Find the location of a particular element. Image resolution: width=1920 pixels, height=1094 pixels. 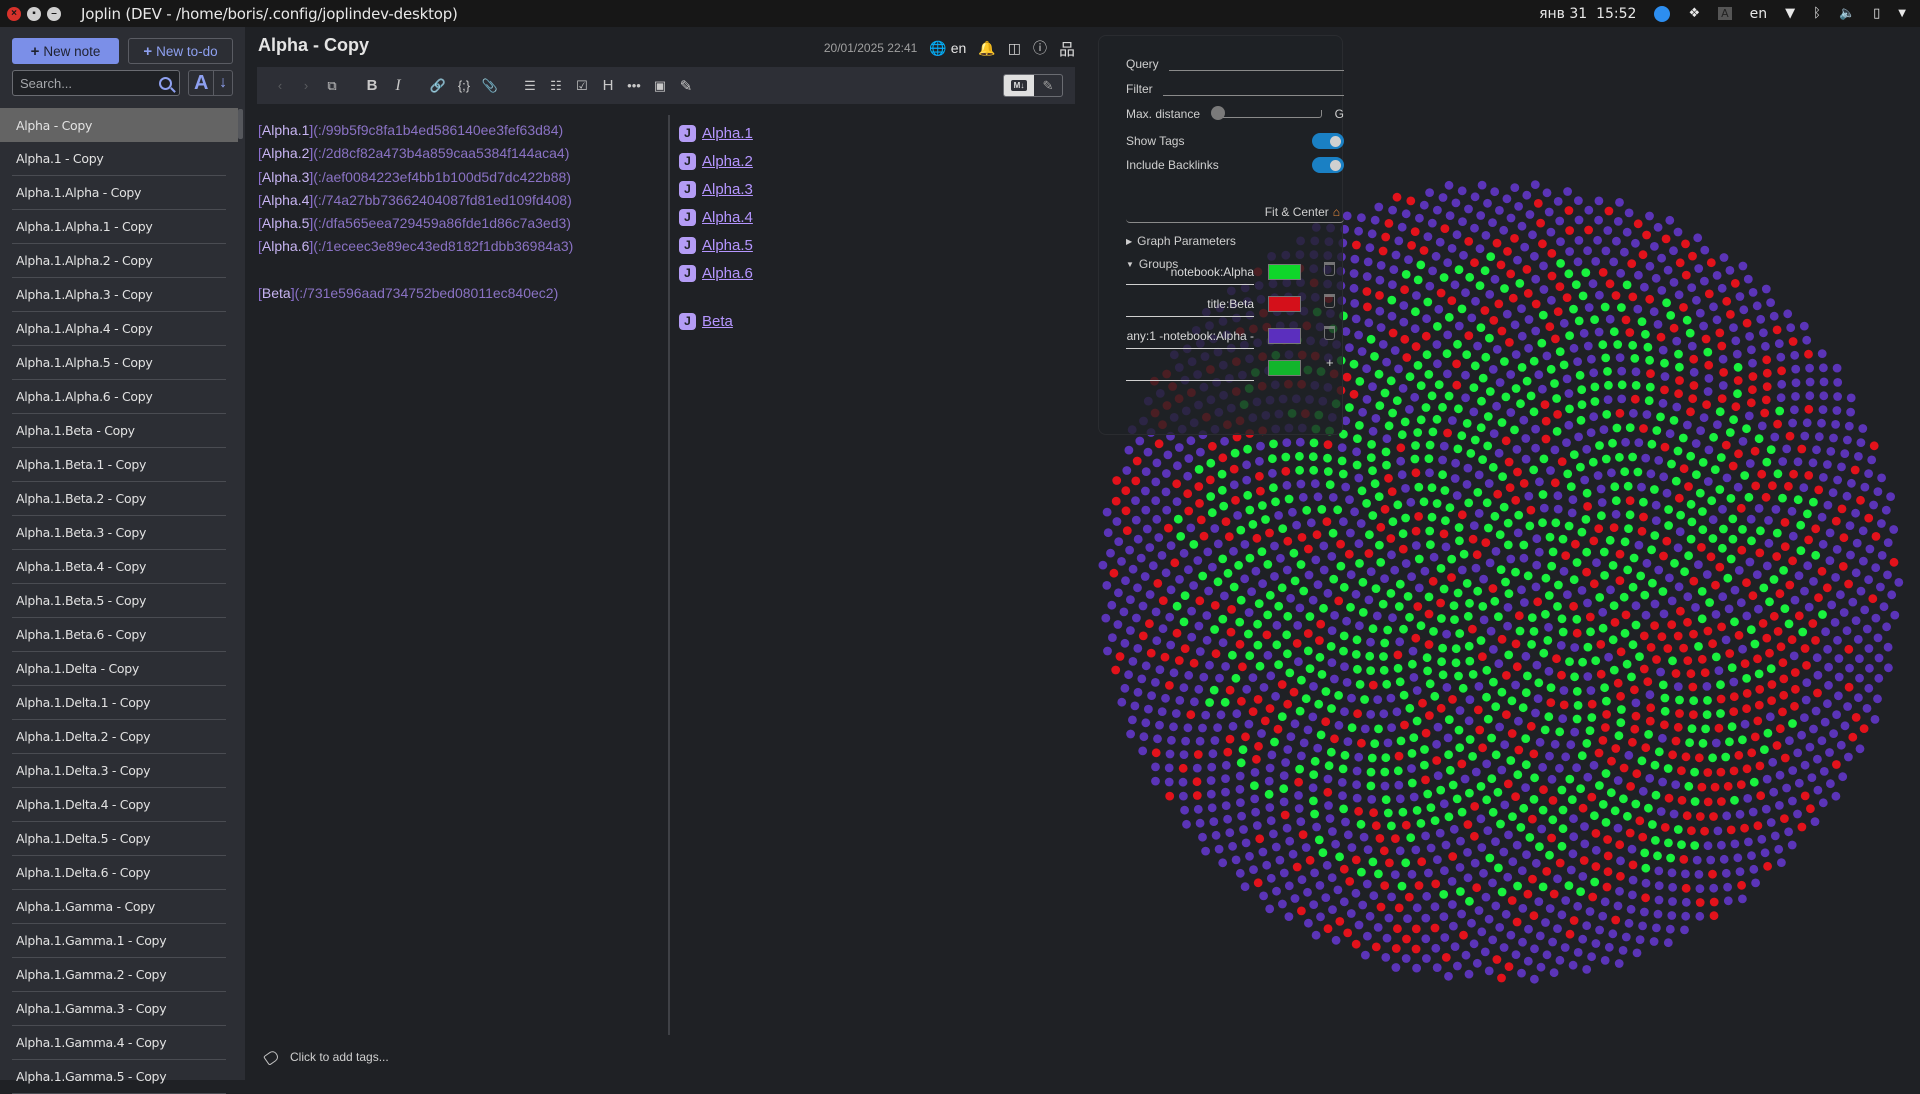

note-list-item: Alpha.1.Alpha - Copy is located at coordinates (119, 193).